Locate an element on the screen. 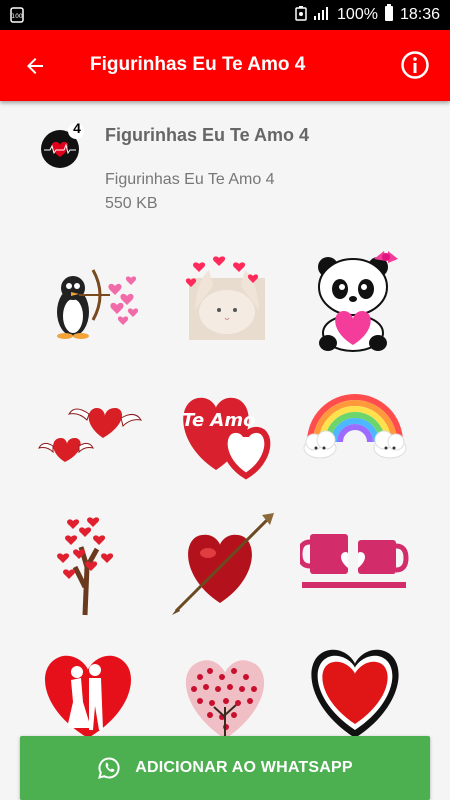  page-title: Figurinhas Eu Te Amo 4 is located at coordinates (198, 64).